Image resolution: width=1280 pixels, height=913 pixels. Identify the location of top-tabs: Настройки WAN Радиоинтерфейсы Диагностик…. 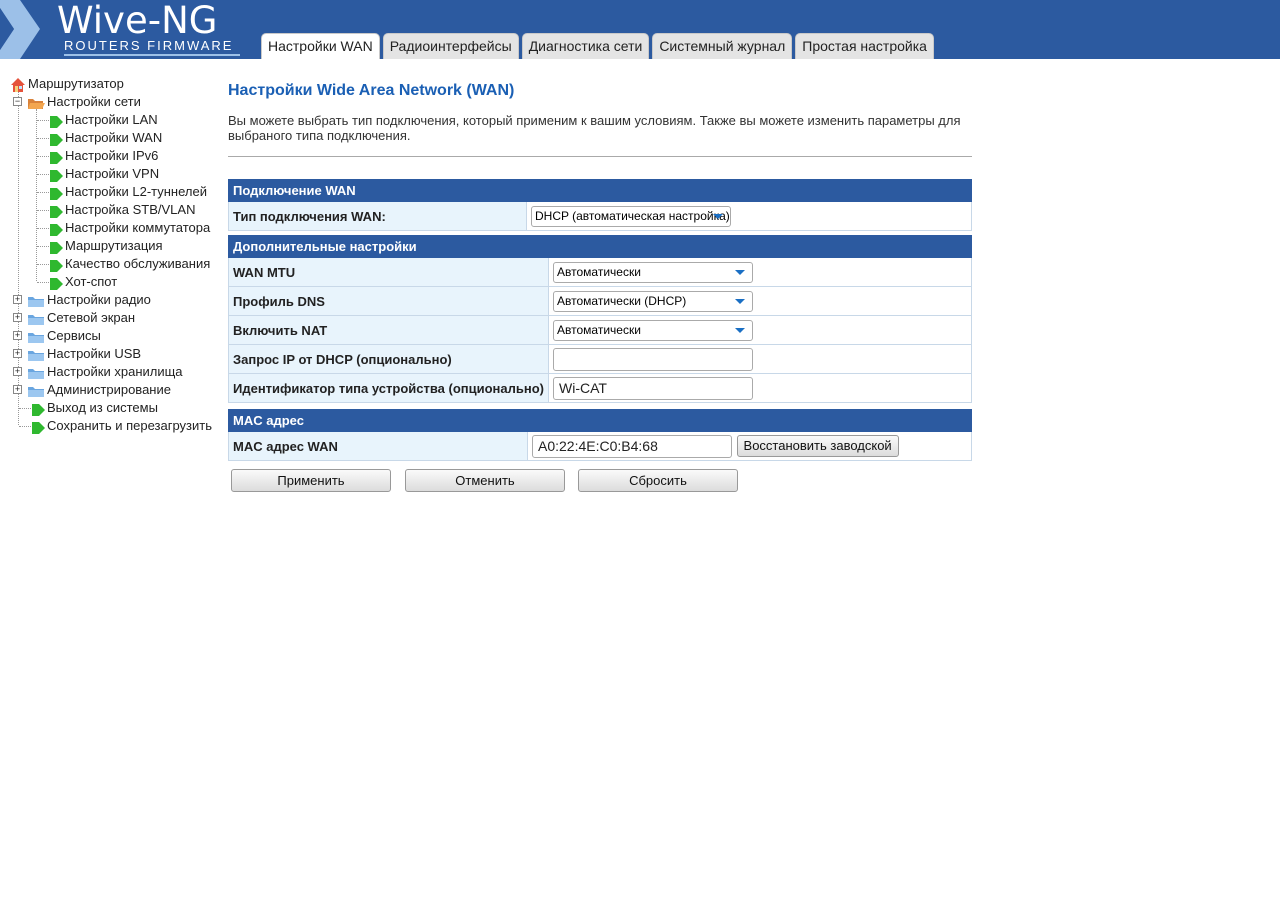
(597, 46).